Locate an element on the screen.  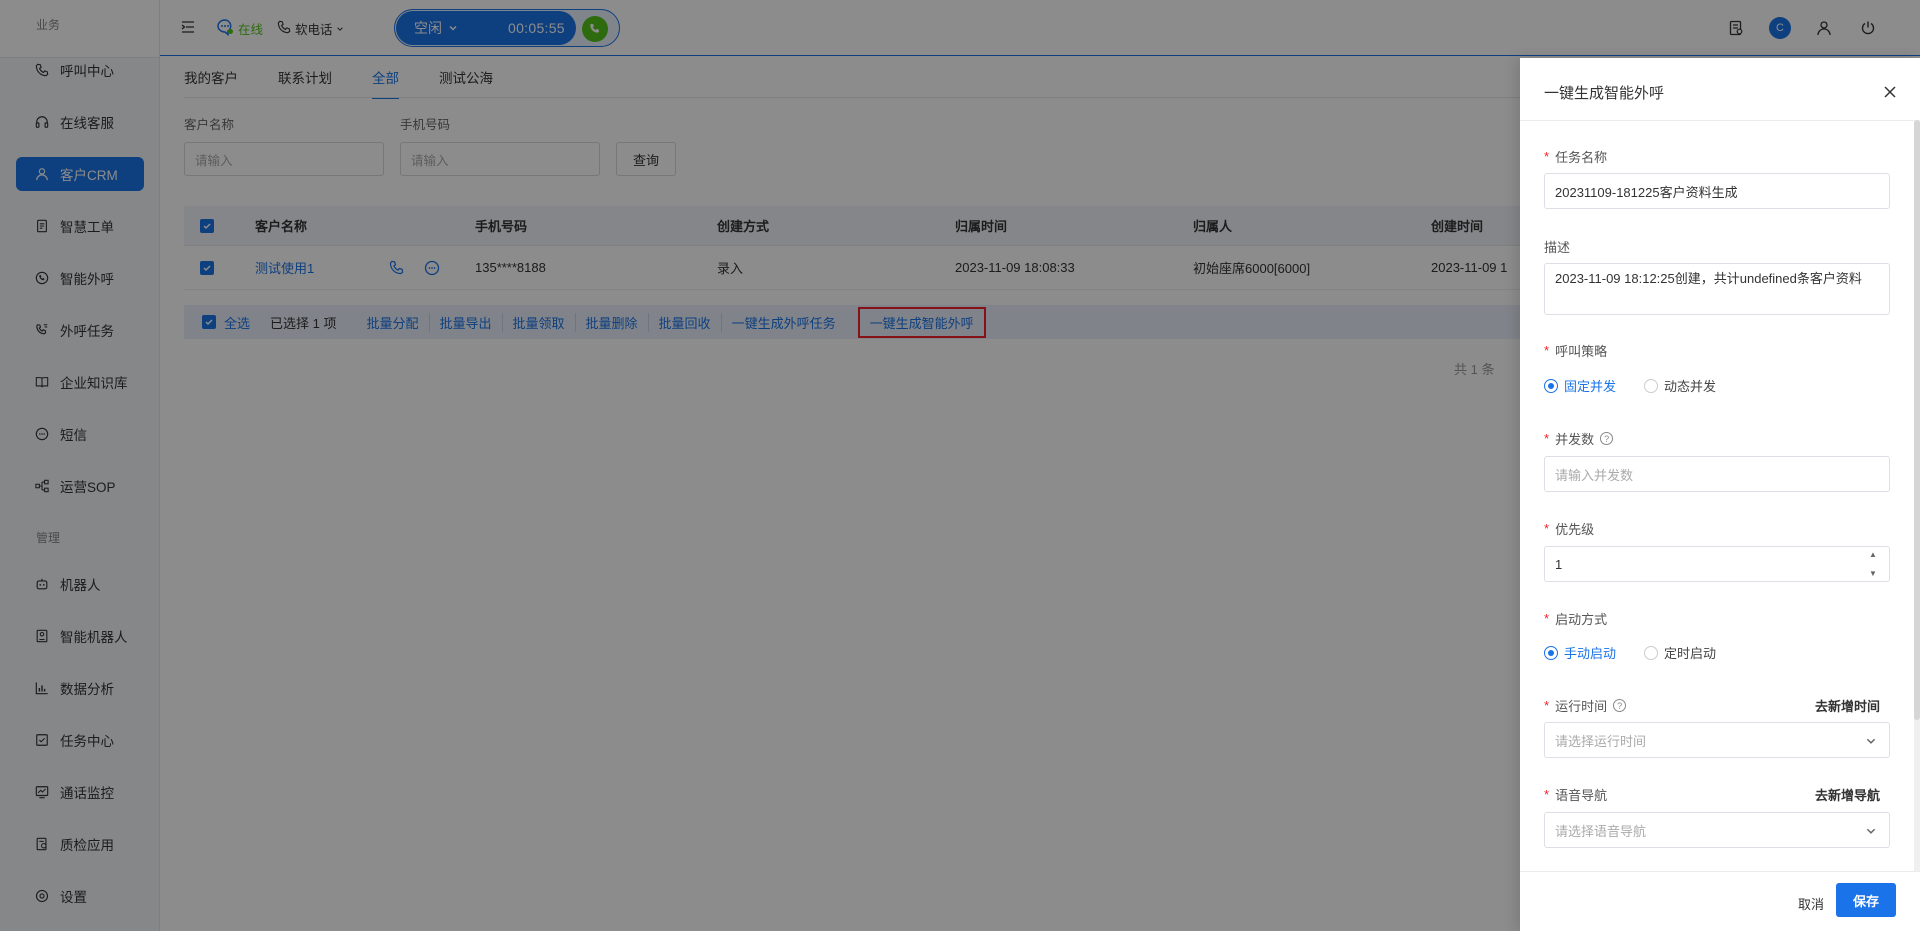
scrollbar-thumb is located at coordinates (1917, 420).